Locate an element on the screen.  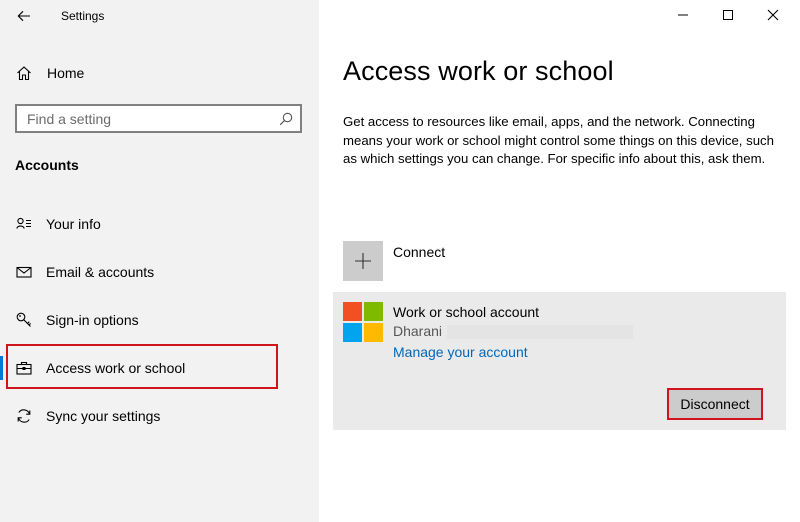
back-arrow-icon is located at coordinates (23, 16).